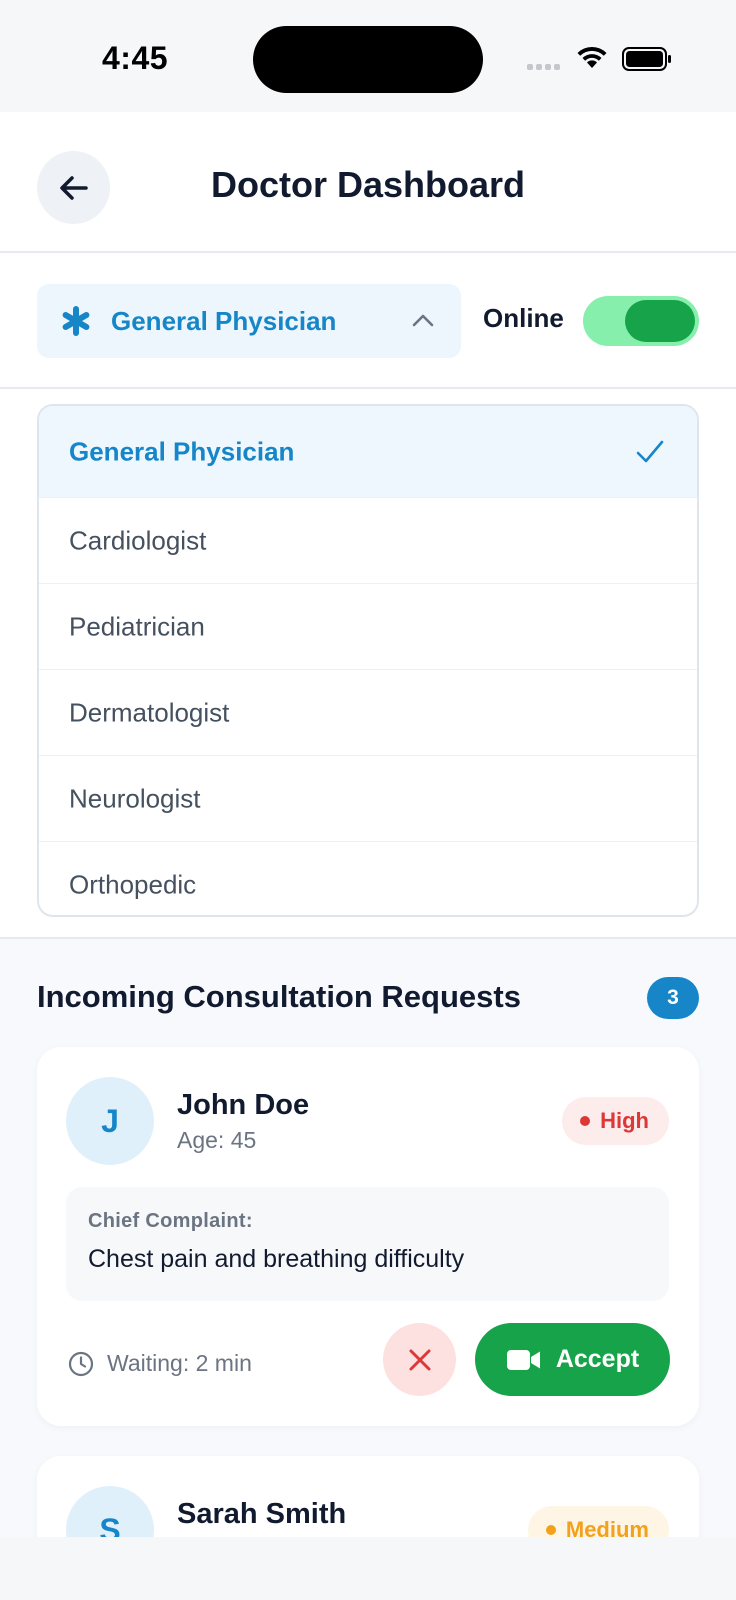 The width and height of the screenshot is (736, 1600). Describe the element at coordinates (368, 452) in the screenshot. I see `dropdown-item-general-physician: General Physician` at that location.